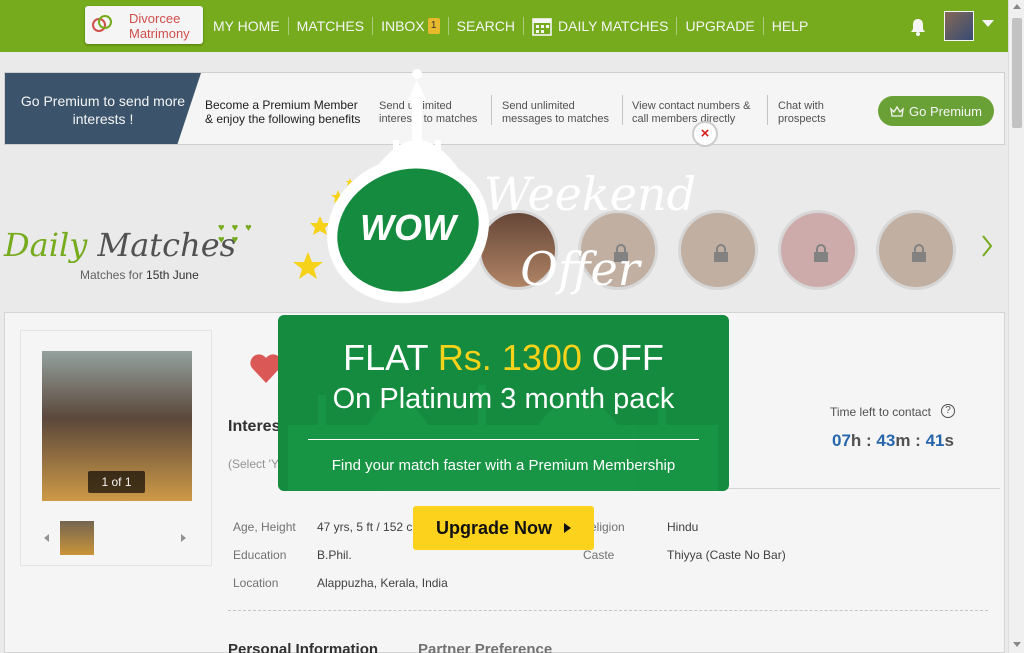 The width and height of the screenshot is (1024, 653). Describe the element at coordinates (581, 269) in the screenshot. I see `offer-word-text: Offer` at that location.